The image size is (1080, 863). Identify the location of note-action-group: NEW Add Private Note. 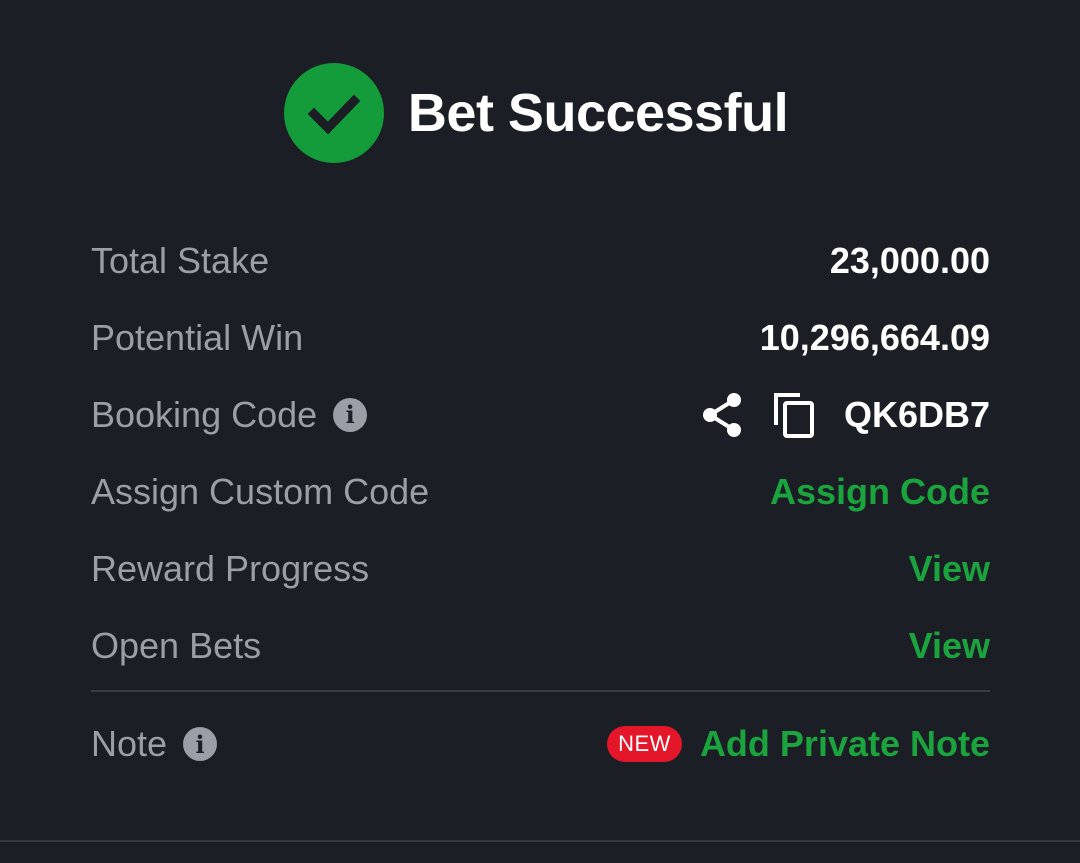
(798, 744).